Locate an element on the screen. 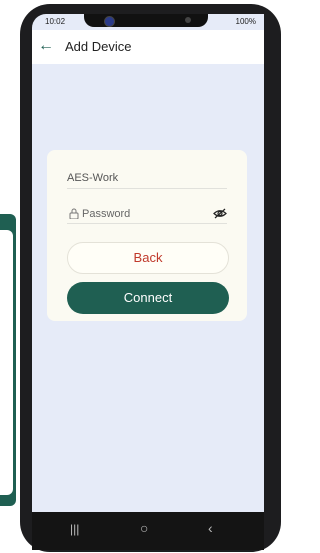 Image resolution: width=320 pixels, height=553 pixels. ssid-value: AES-Work is located at coordinates (93, 178).